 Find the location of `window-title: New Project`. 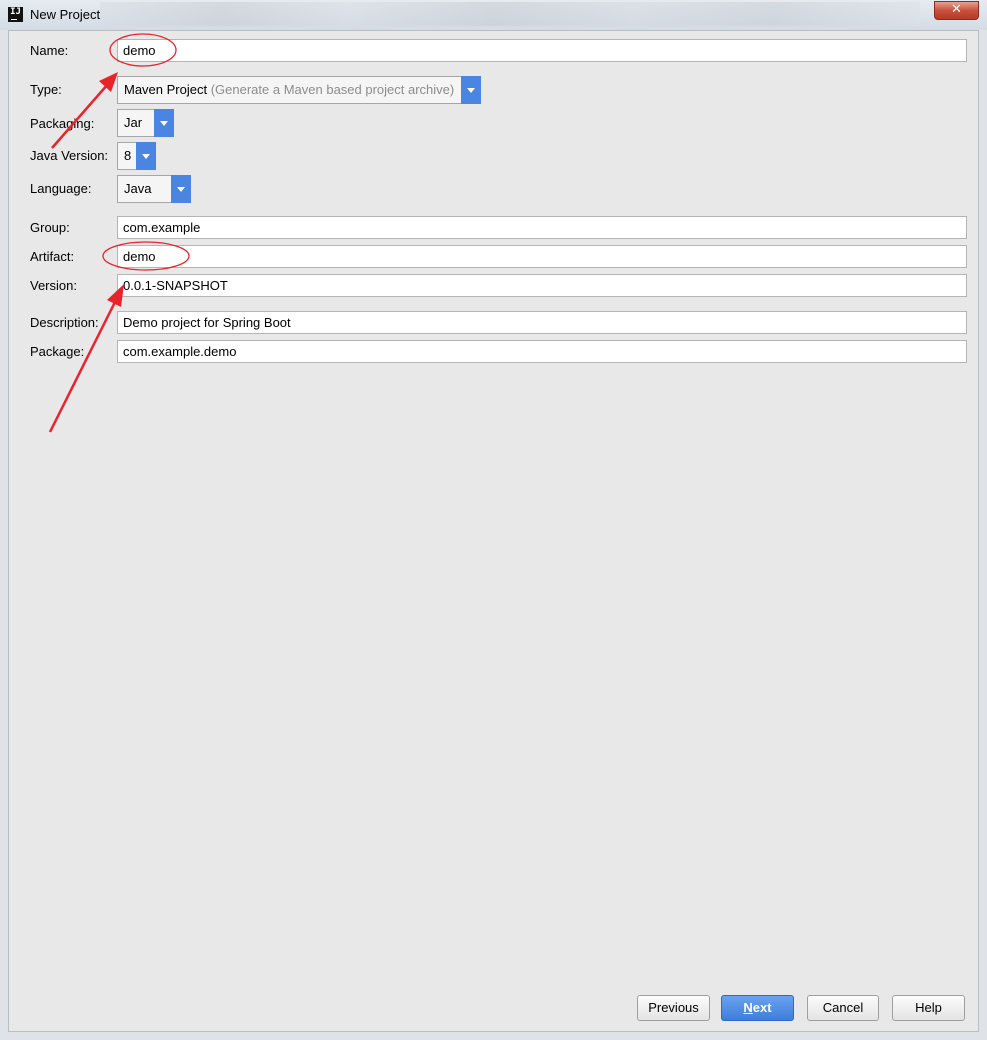

window-title: New Project is located at coordinates (65, 14).